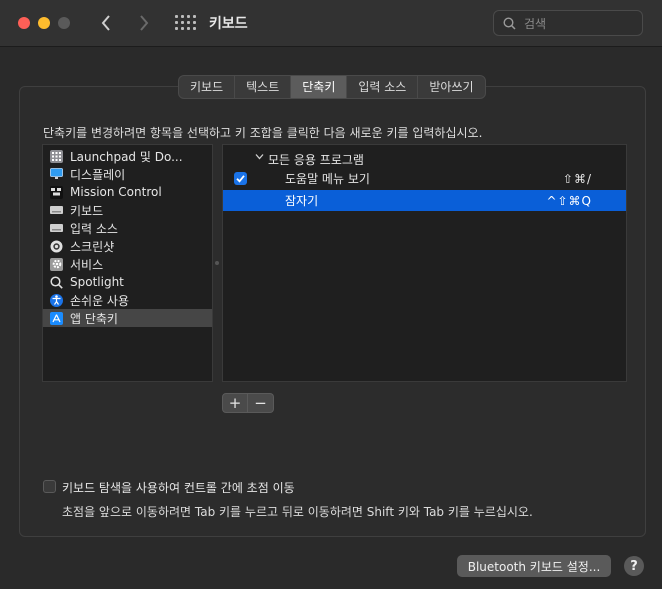 The image size is (662, 589). What do you see at coordinates (331, 23) in the screenshot?
I see `title-bar: 키보드` at bounding box center [331, 23].